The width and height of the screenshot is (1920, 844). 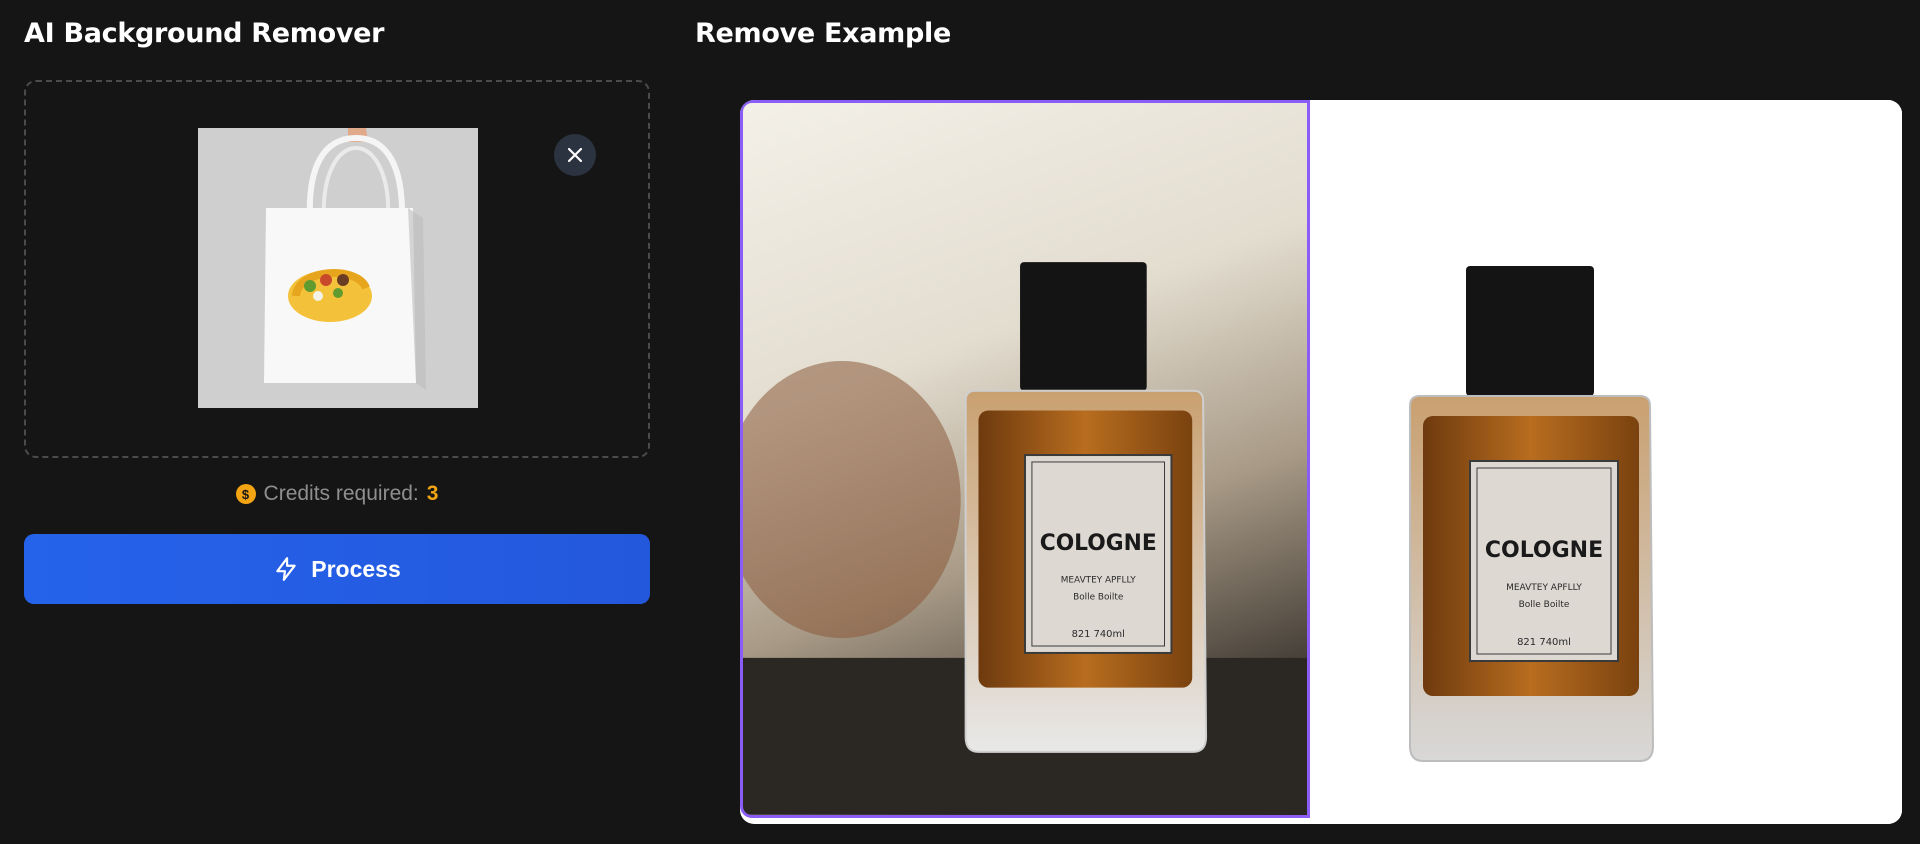 I want to click on close-icon, so click(x=575, y=155).